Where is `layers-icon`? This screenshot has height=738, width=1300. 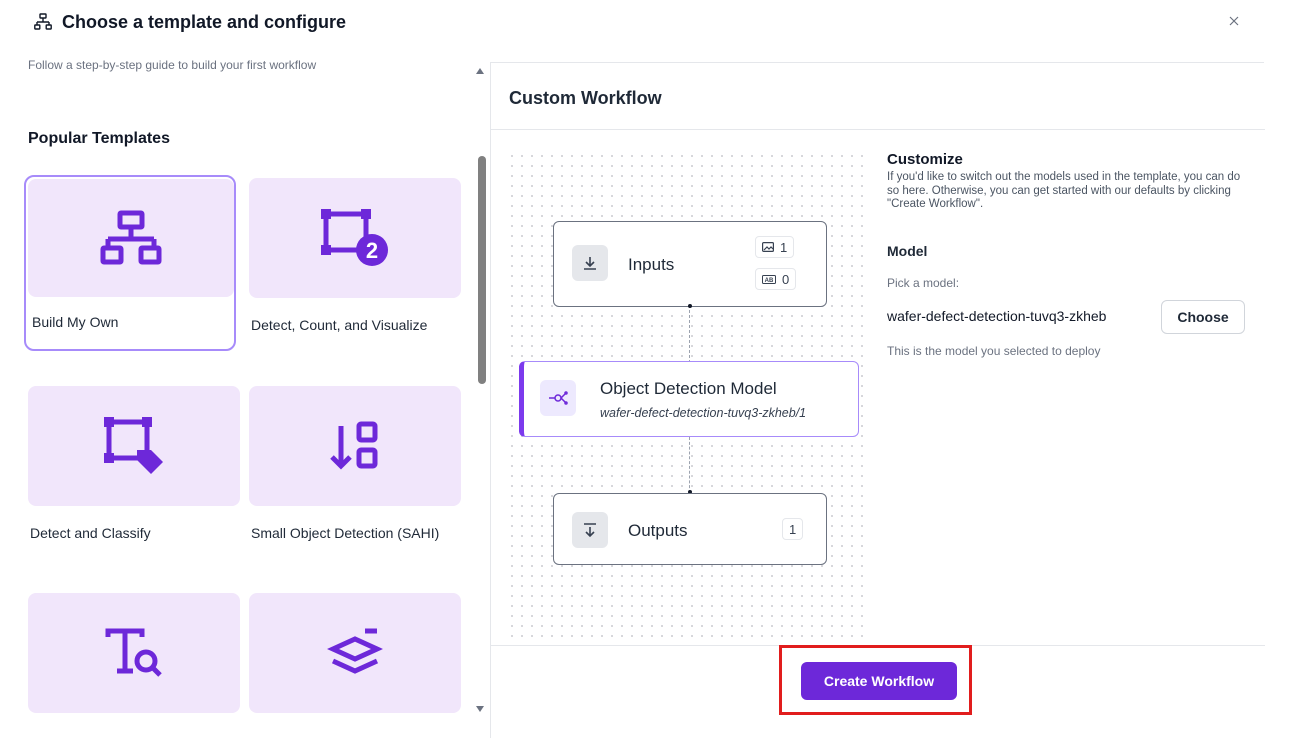
layers-icon is located at coordinates (355, 651).